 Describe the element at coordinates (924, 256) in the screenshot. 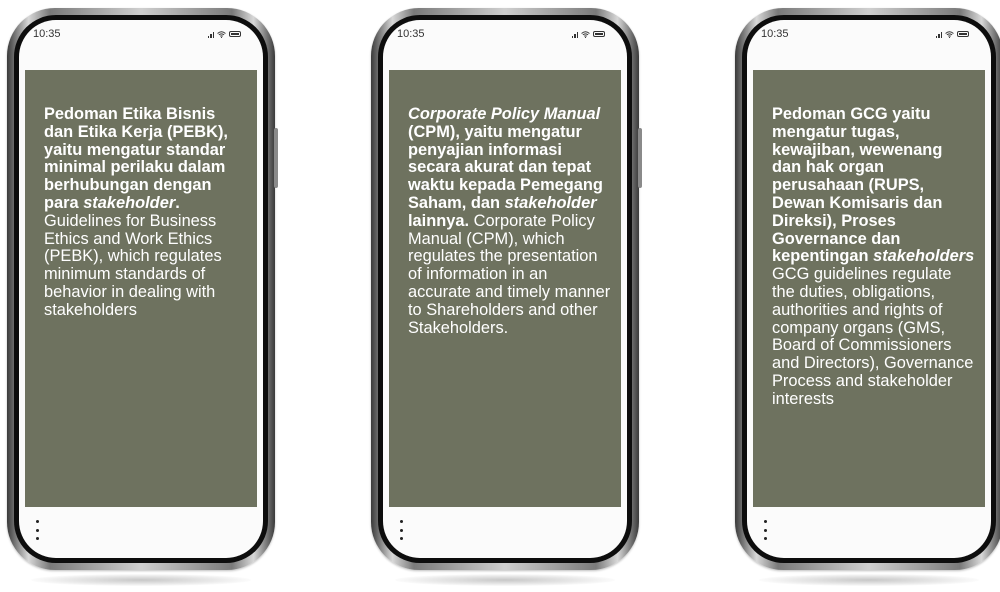

I see `text-bold-italic: stakeholders` at that location.